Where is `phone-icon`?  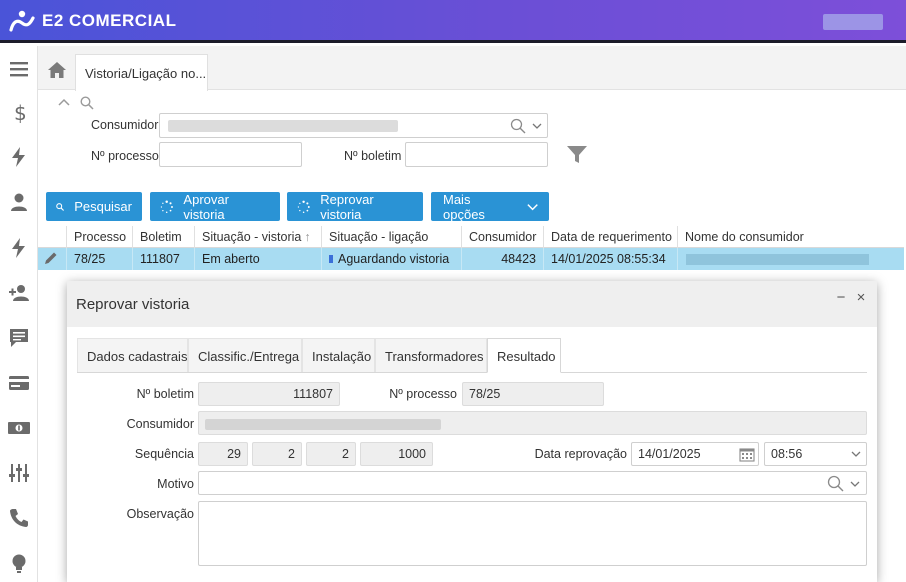 phone-icon is located at coordinates (19, 518).